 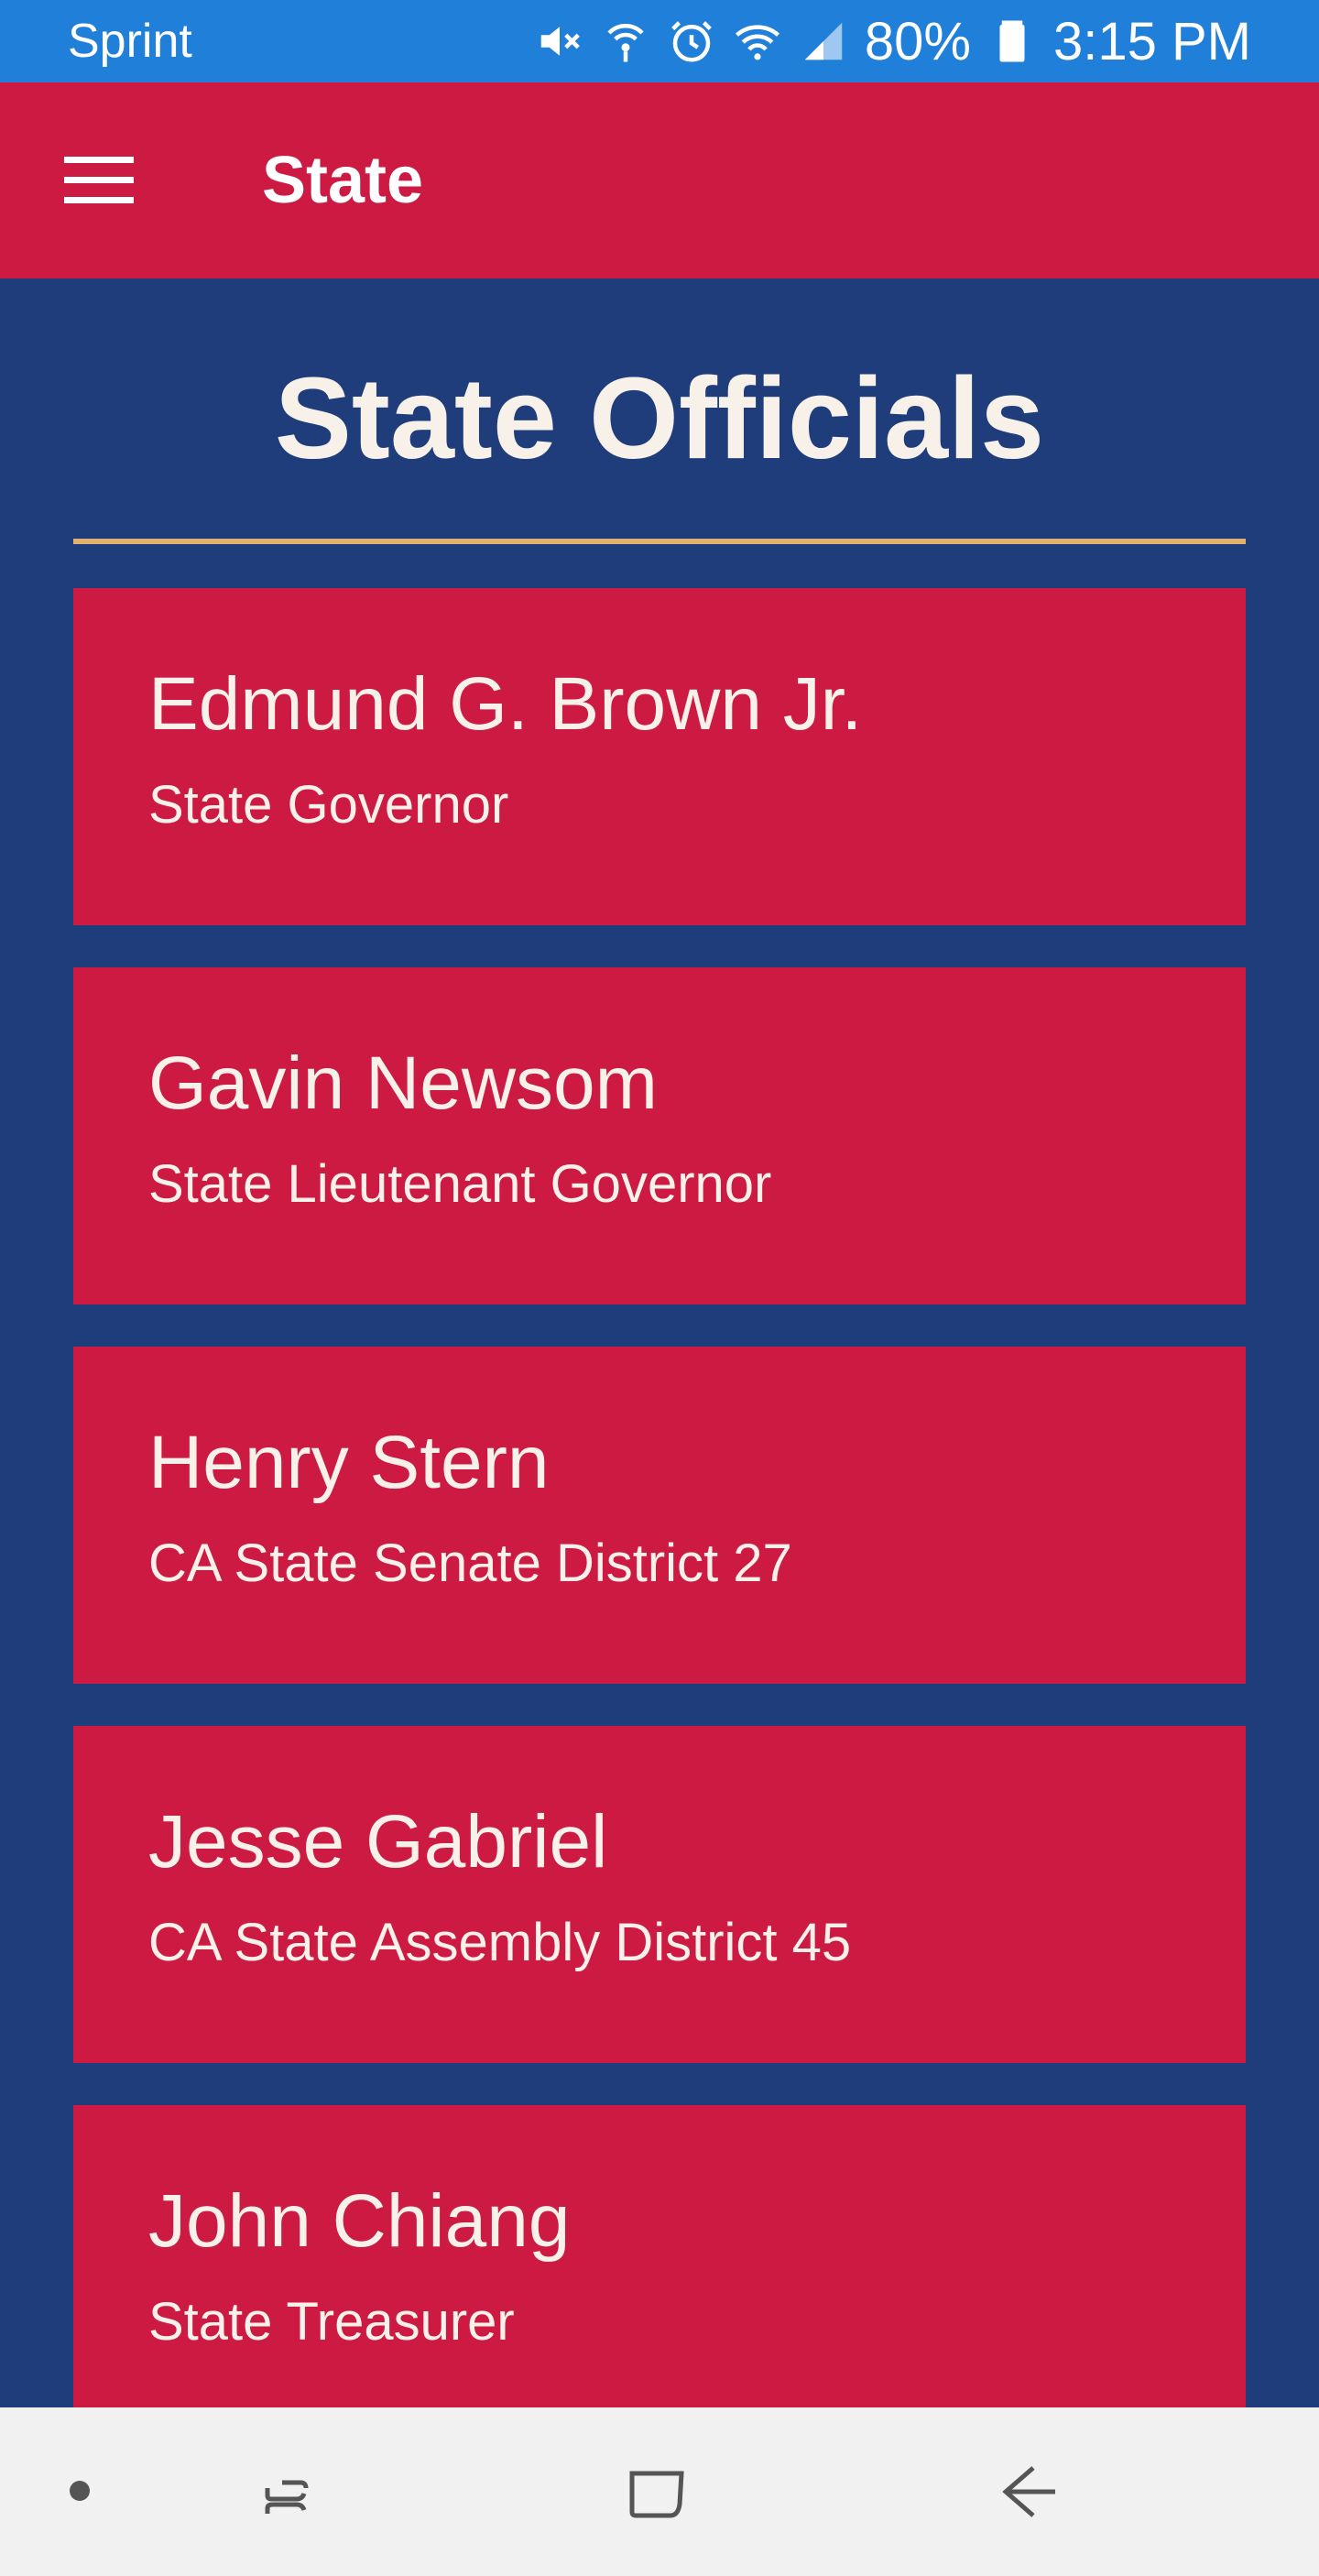 I want to click on wifi-icon, so click(x=757, y=41).